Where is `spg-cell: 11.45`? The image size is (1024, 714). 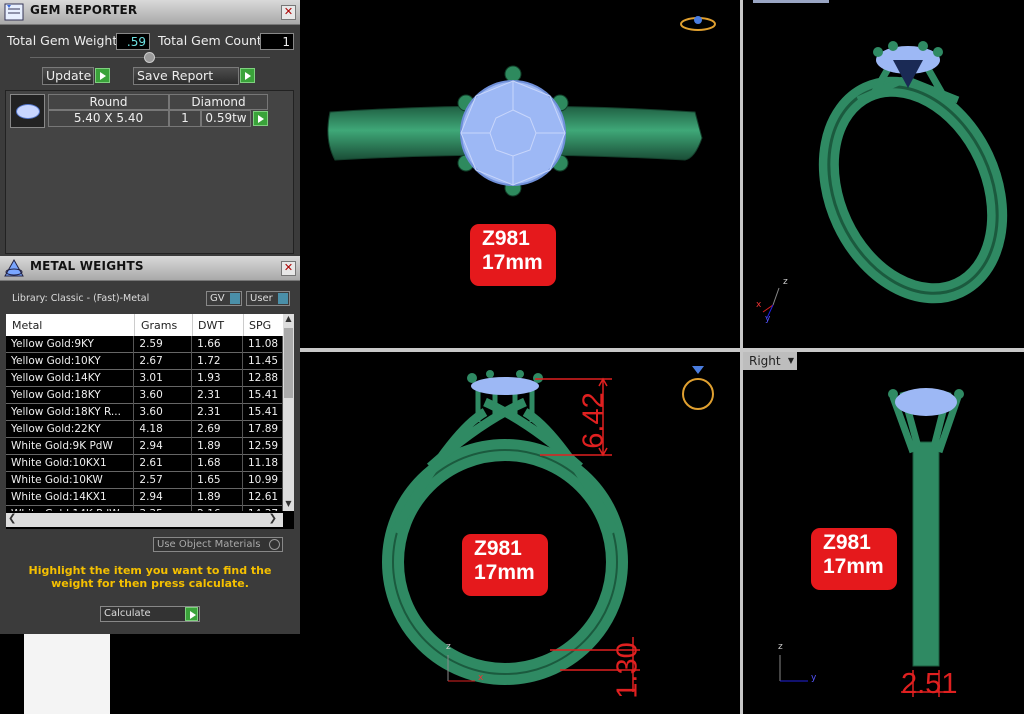 spg-cell: 11.45 is located at coordinates (262, 361).